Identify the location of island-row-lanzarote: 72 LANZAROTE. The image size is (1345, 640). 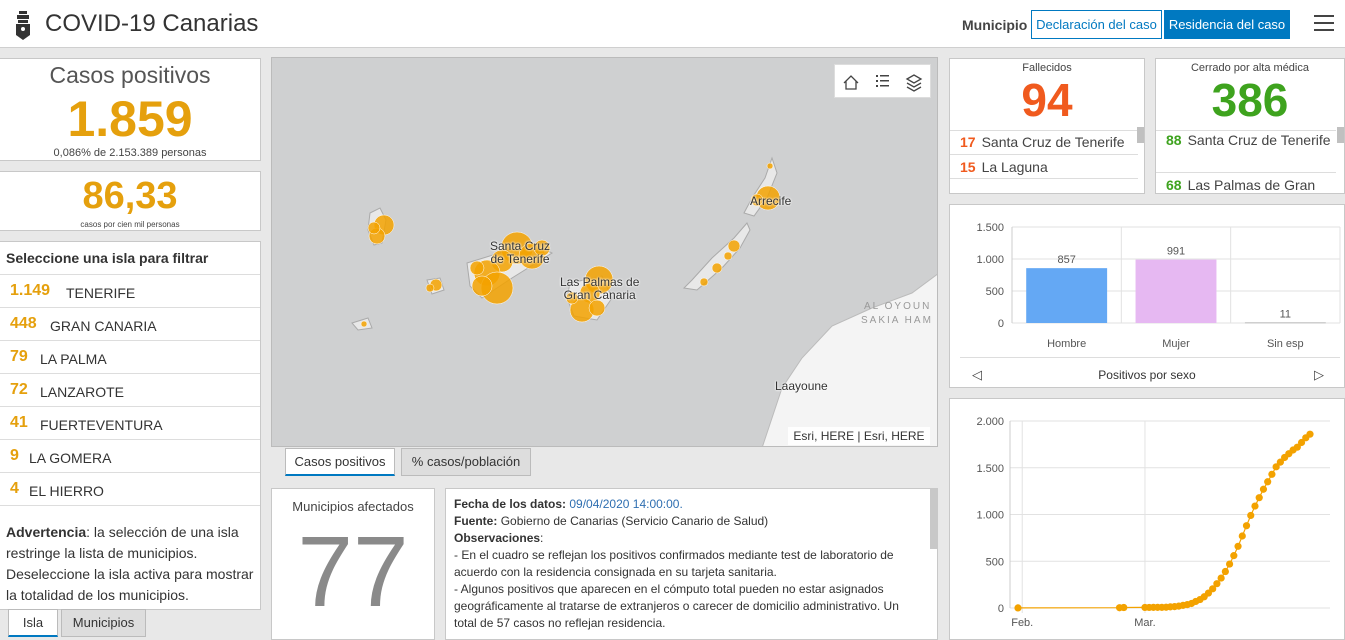
(130, 389).